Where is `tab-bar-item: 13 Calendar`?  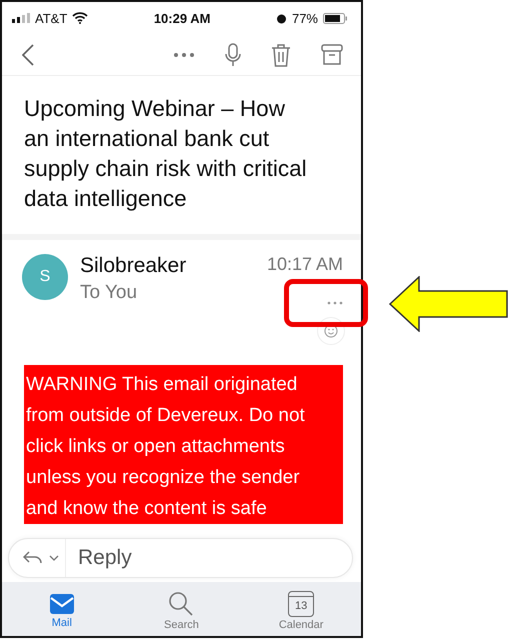
tab-bar-item: 13 Calendar is located at coordinates (301, 611).